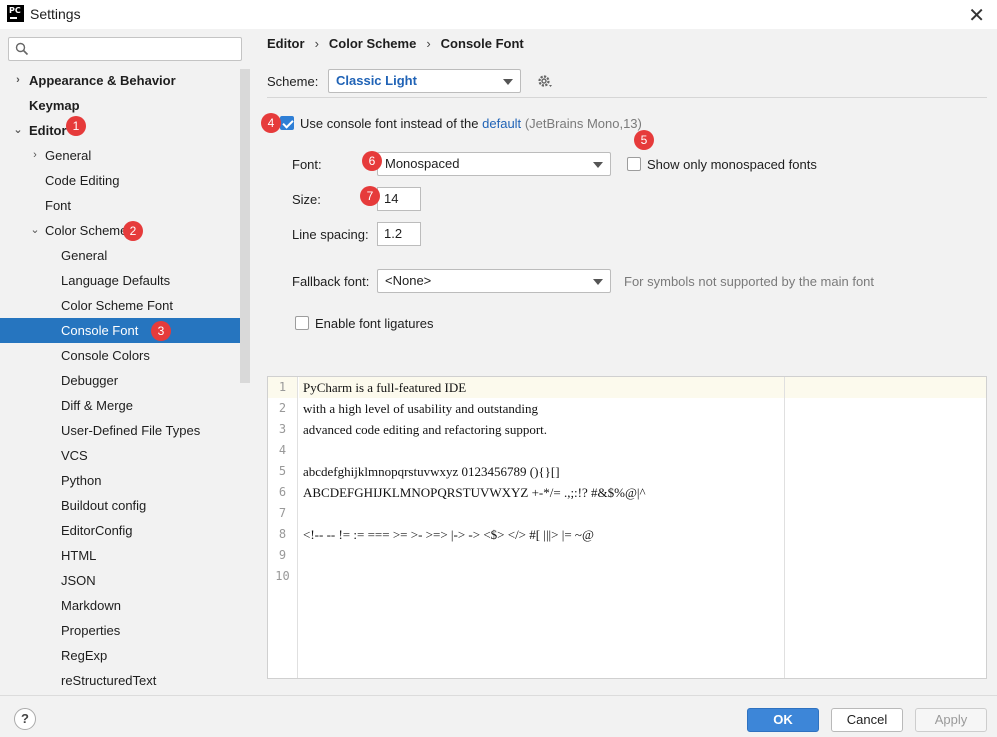  I want to click on breadcrumb-console-font: Console Font, so click(482, 43).